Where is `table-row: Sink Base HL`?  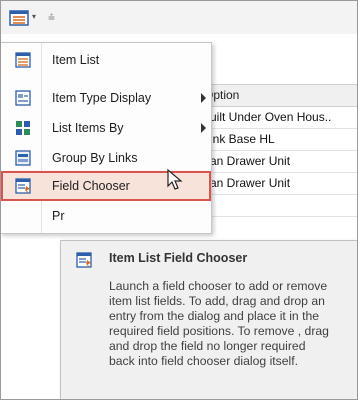 table-row: Sink Base HL is located at coordinates (278, 140).